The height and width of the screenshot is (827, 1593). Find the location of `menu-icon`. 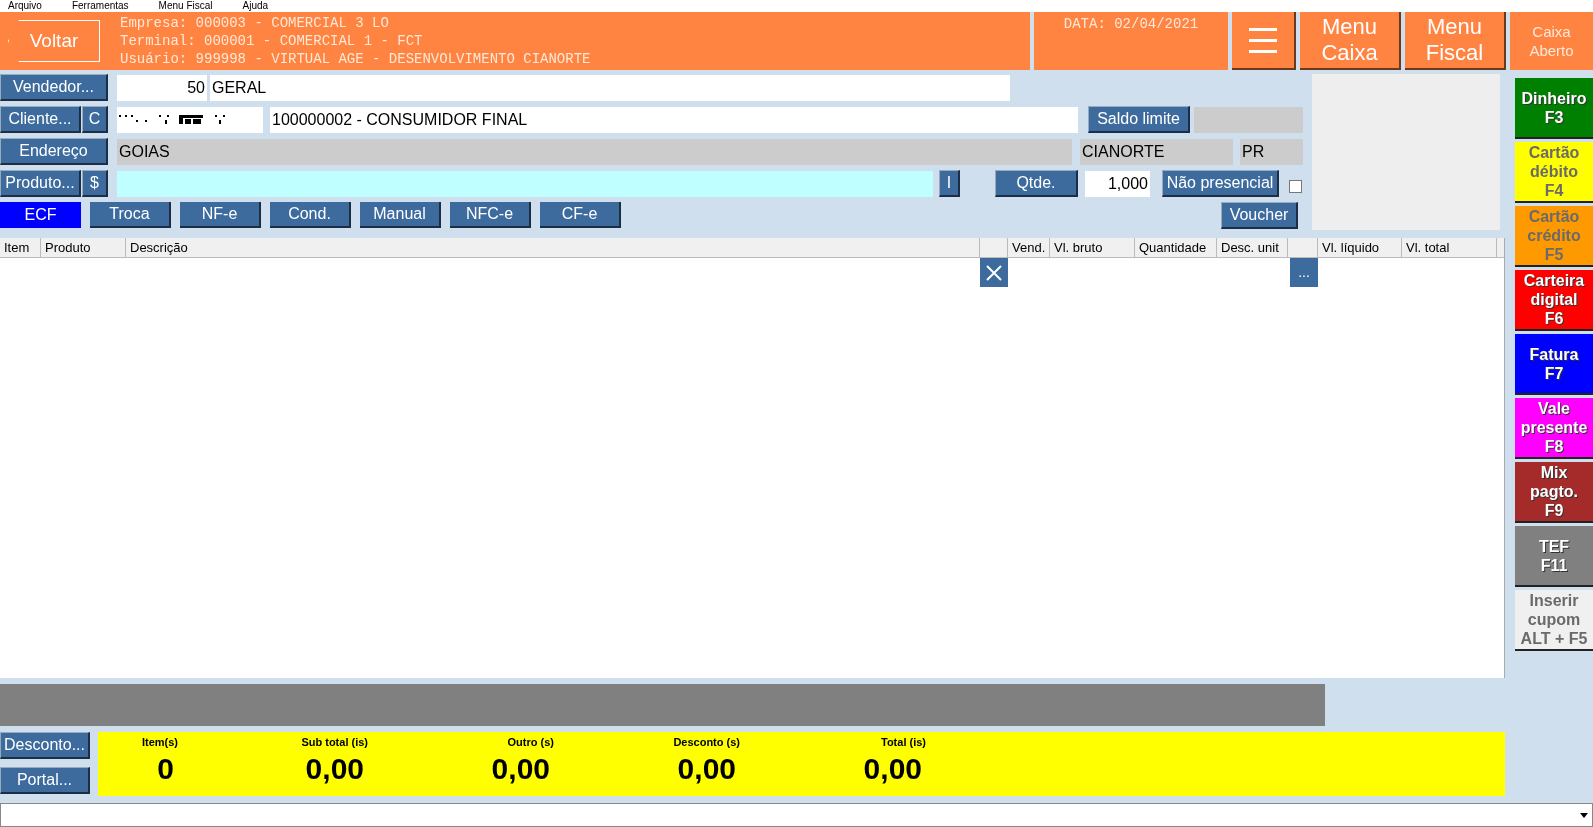

menu-icon is located at coordinates (1264, 41).